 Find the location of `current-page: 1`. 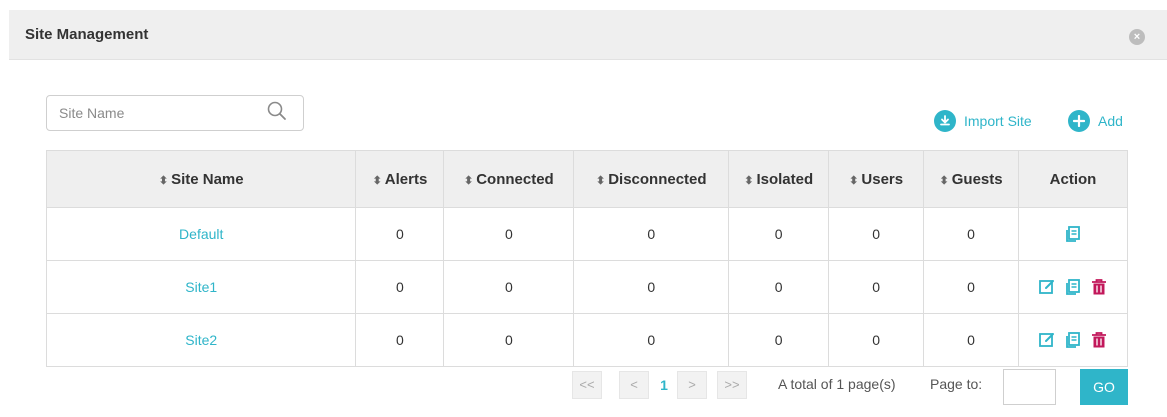

current-page: 1 is located at coordinates (664, 385).